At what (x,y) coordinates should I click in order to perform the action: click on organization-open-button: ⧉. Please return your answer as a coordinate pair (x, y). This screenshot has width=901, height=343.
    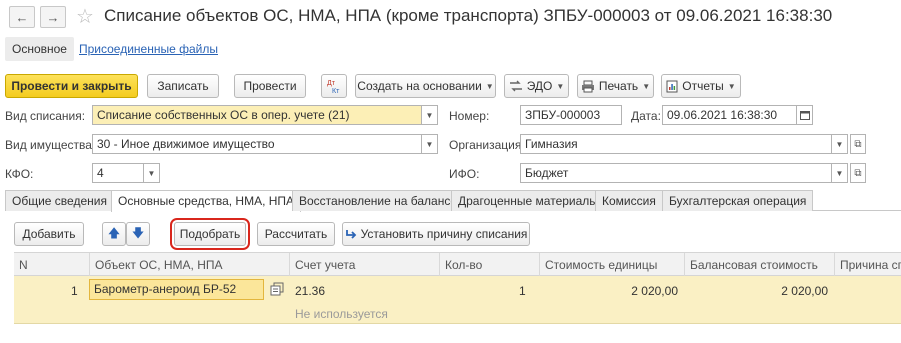
    Looking at the image, I should click on (858, 144).